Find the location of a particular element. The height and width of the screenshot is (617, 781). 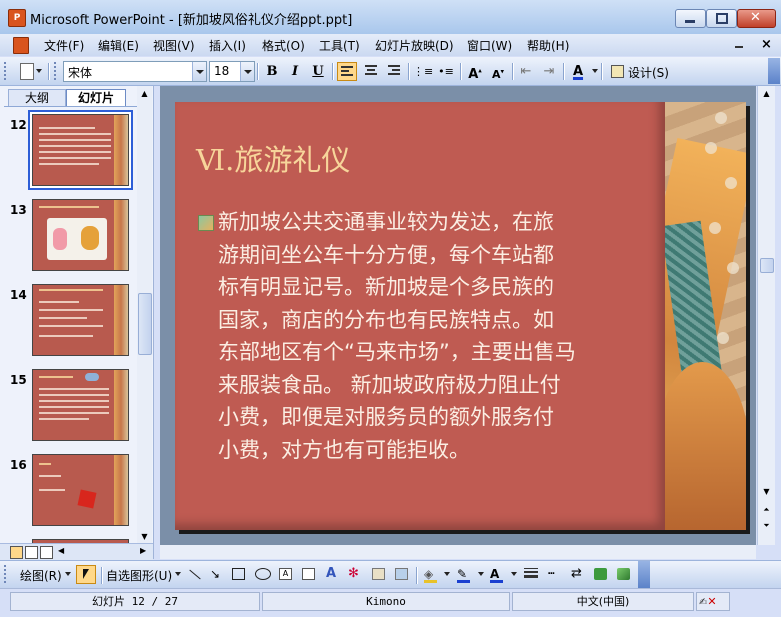

menu-insert: 插入(I) is located at coordinates (227, 45).